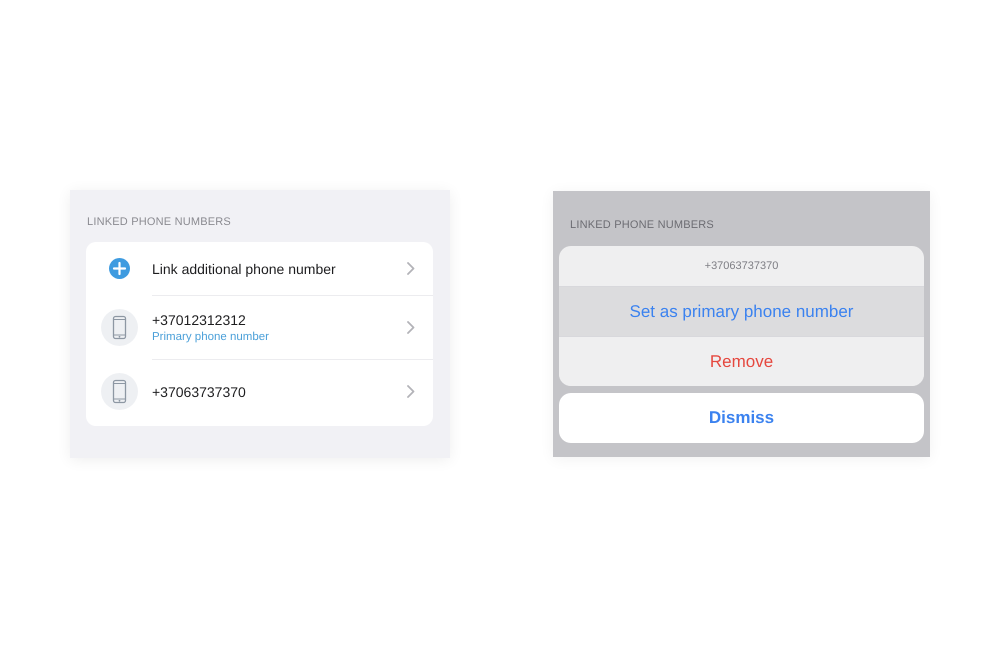 This screenshot has height=648, width=1000. What do you see at coordinates (199, 392) in the screenshot?
I see `phone-number: +37063737370` at bounding box center [199, 392].